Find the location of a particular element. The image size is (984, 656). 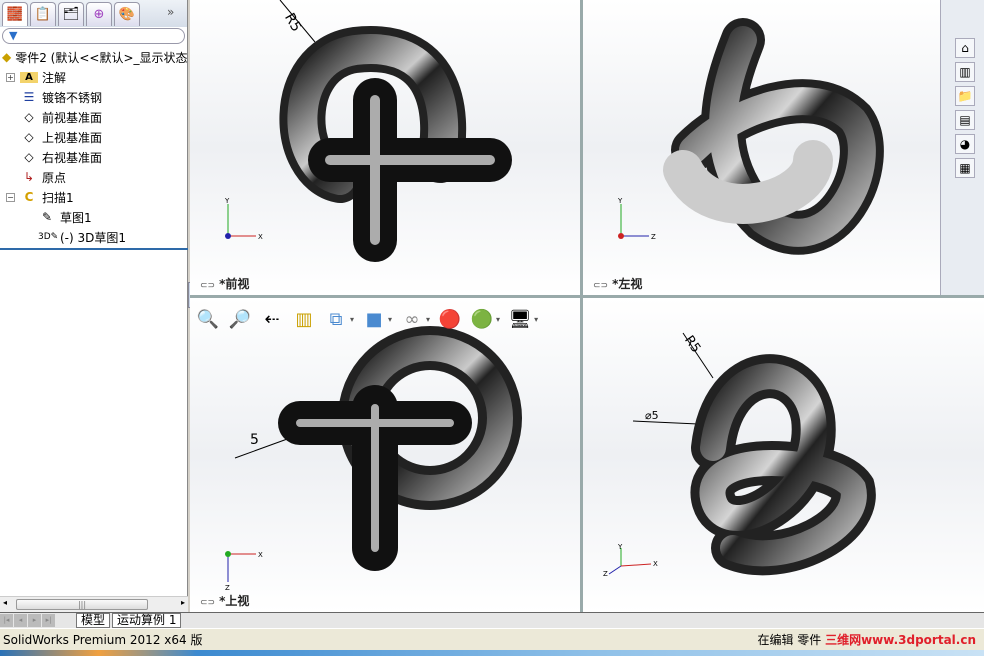

prev-tab-button: ◂ is located at coordinates (20, 620).